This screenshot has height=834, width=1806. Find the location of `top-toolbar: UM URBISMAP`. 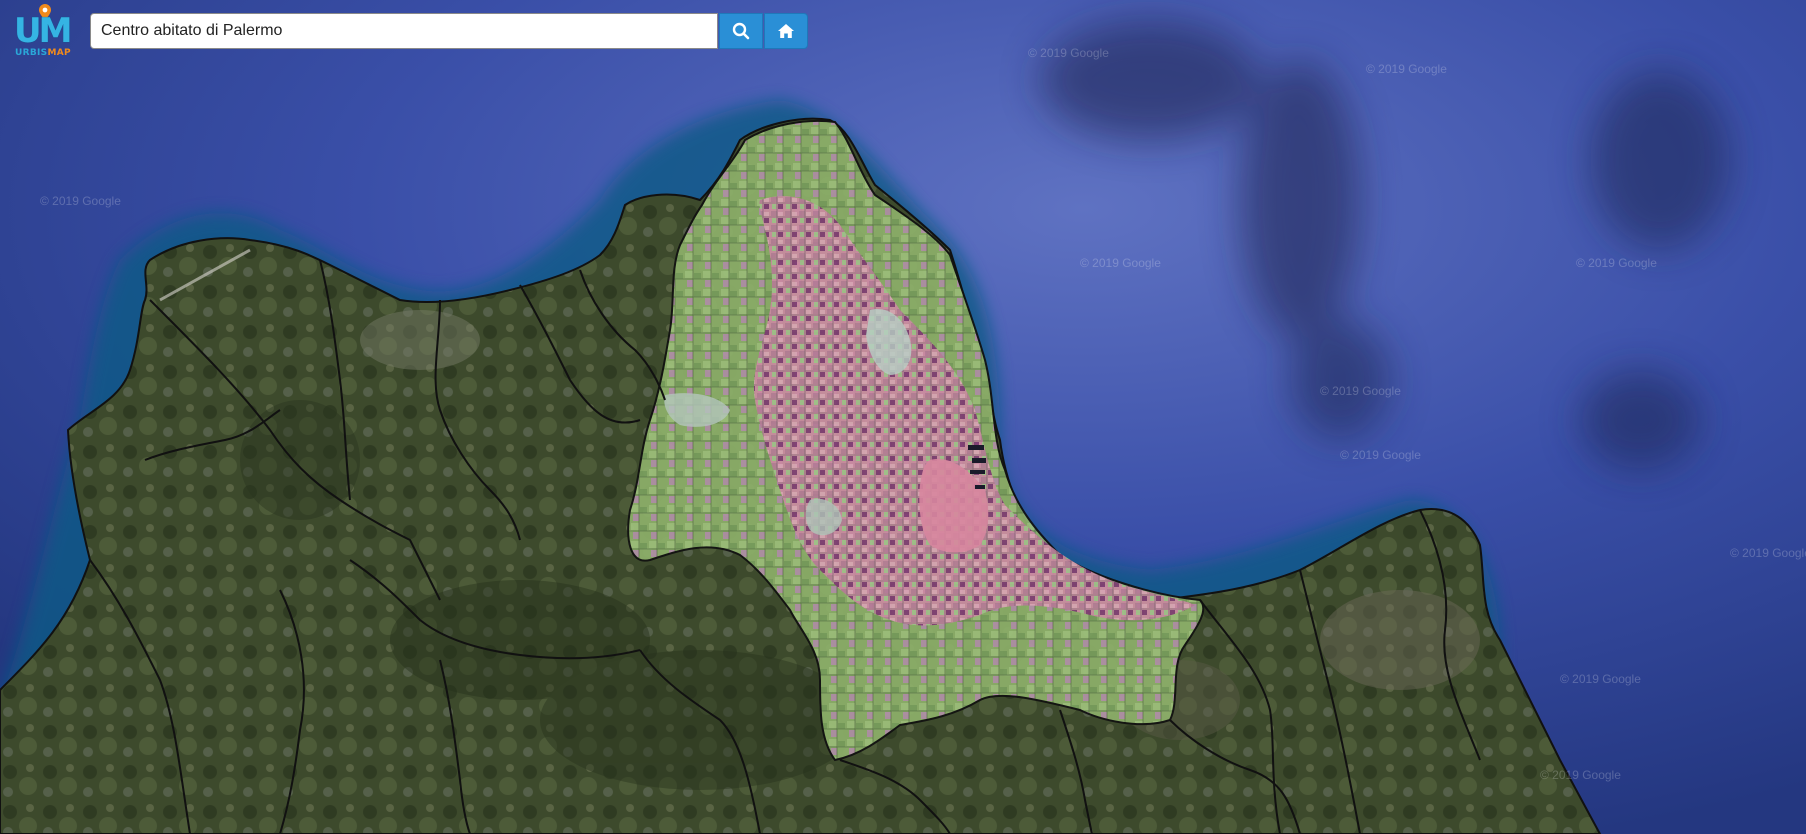

top-toolbar: UM URBISMAP is located at coordinates (415, 30).